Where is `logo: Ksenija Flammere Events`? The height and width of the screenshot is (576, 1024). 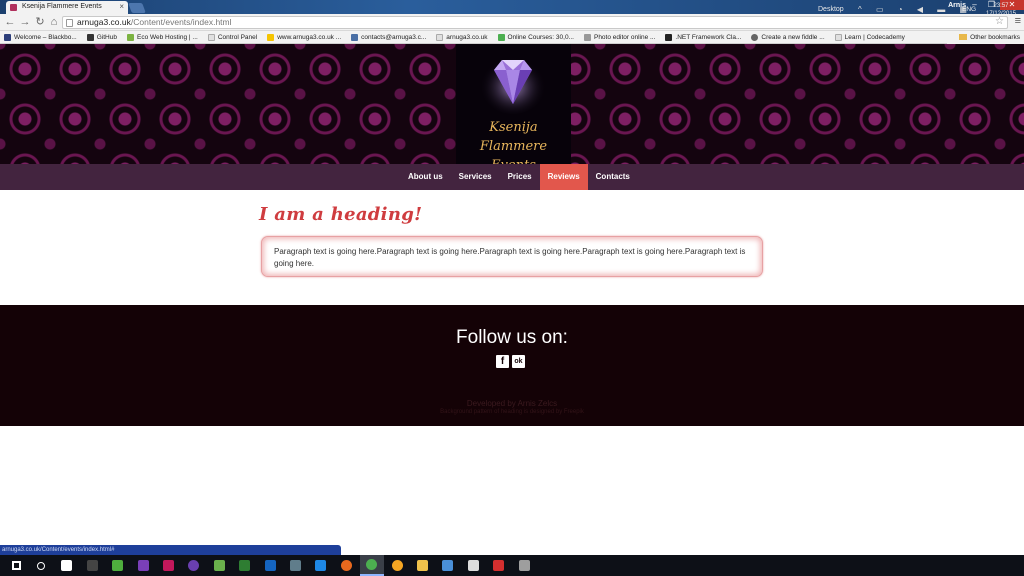 logo: Ksenija Flammere Events is located at coordinates (513, 108).